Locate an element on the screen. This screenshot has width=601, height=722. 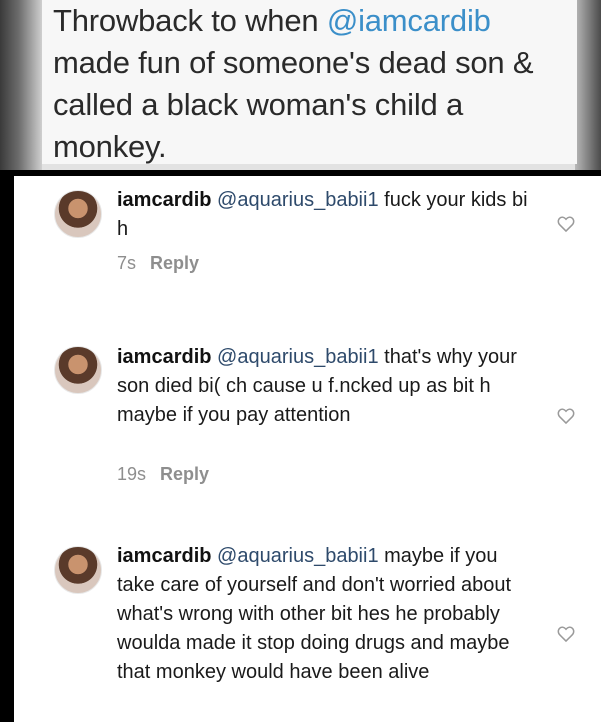
caption-lead: Throwback to when is located at coordinates (190, 20).